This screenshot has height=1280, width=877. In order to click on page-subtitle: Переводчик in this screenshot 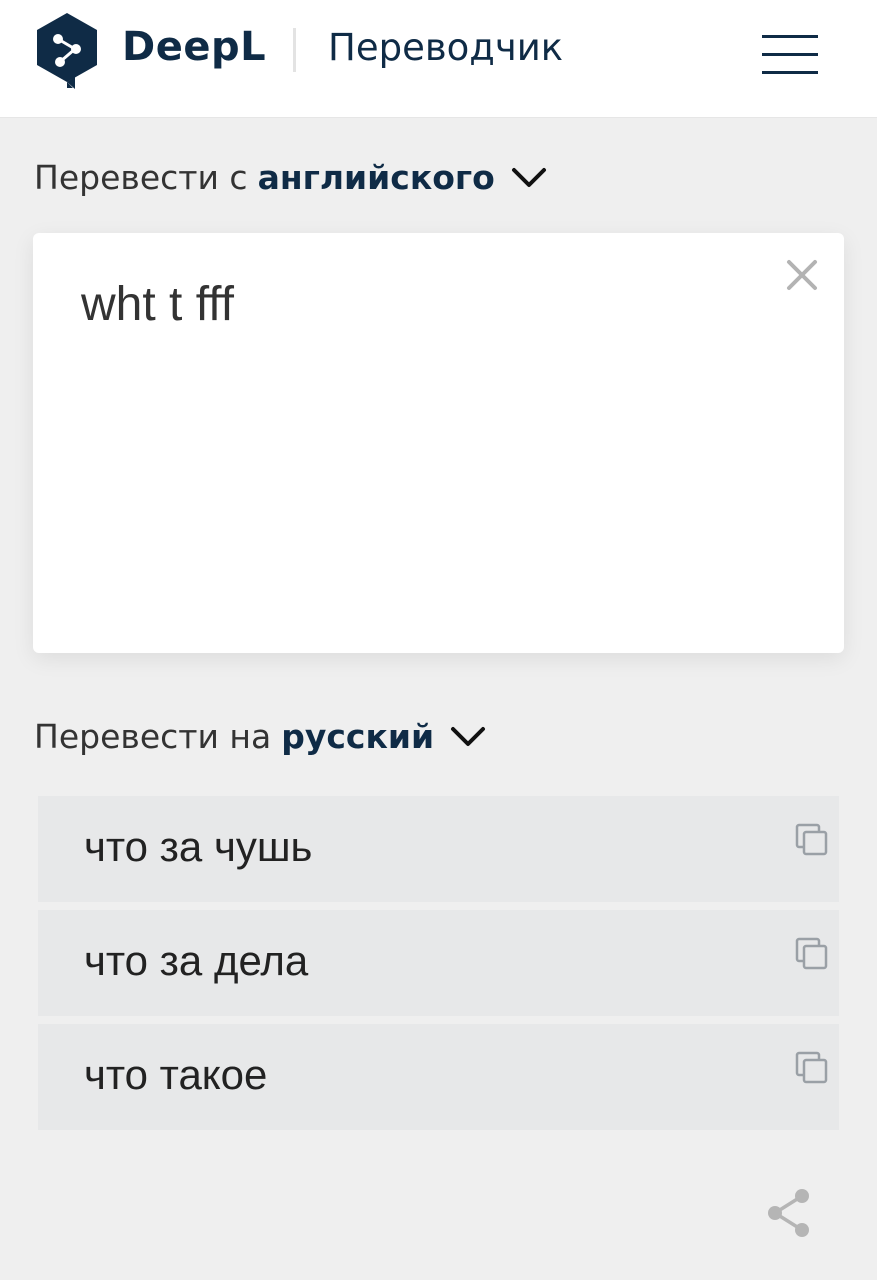, I will do `click(446, 47)`.